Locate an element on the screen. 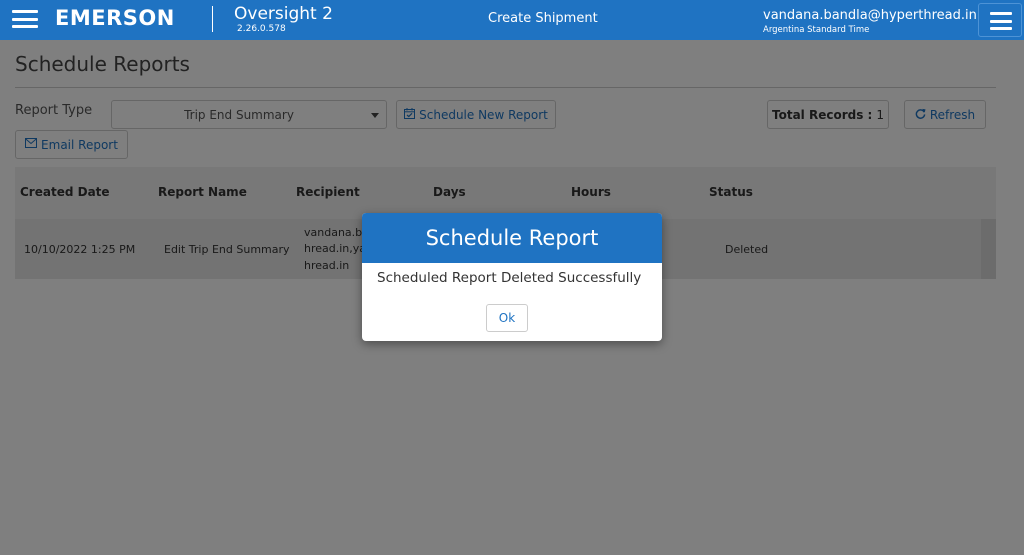 This screenshot has width=1024, height=555. hamburger-menu-icon is located at coordinates (25, 19).